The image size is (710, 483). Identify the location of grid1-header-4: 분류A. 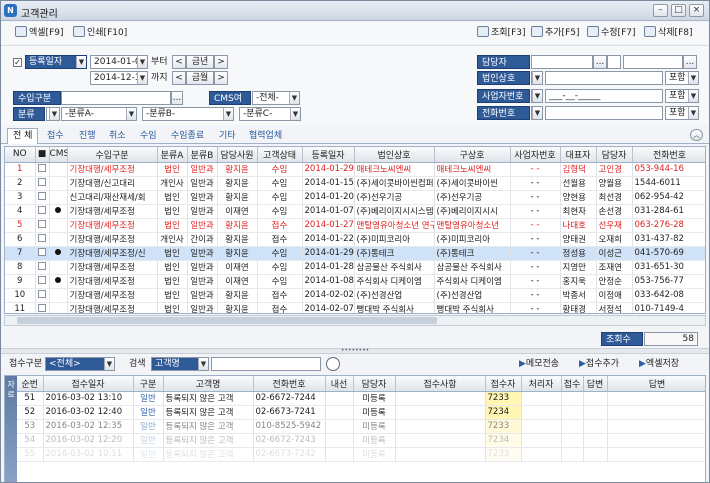
(172, 155).